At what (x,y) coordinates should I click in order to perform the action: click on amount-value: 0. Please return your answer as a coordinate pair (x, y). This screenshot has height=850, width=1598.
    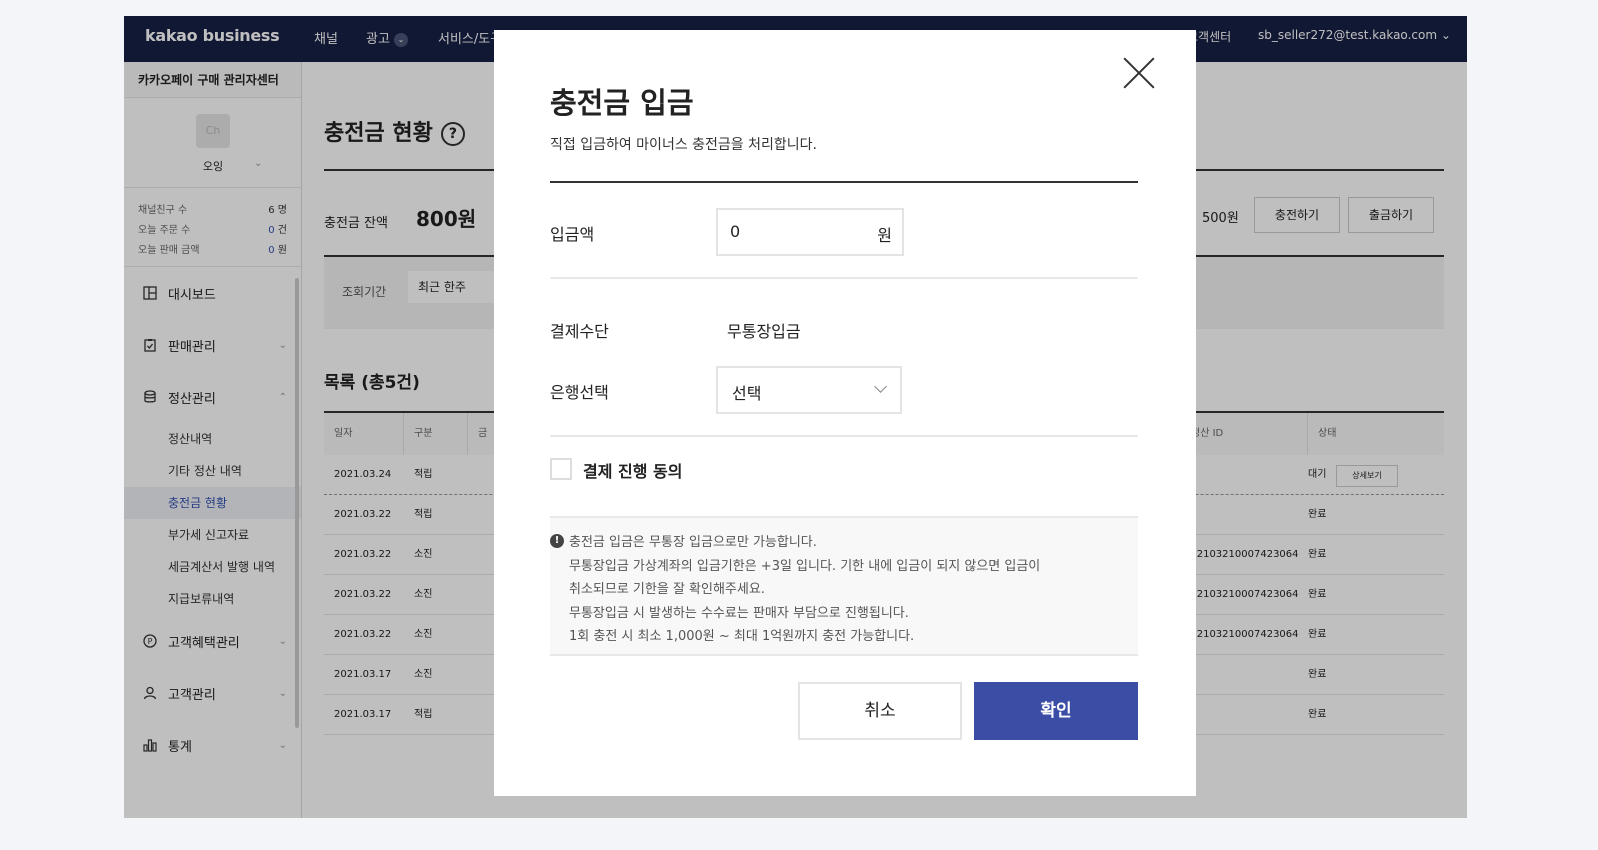
    Looking at the image, I should click on (735, 231).